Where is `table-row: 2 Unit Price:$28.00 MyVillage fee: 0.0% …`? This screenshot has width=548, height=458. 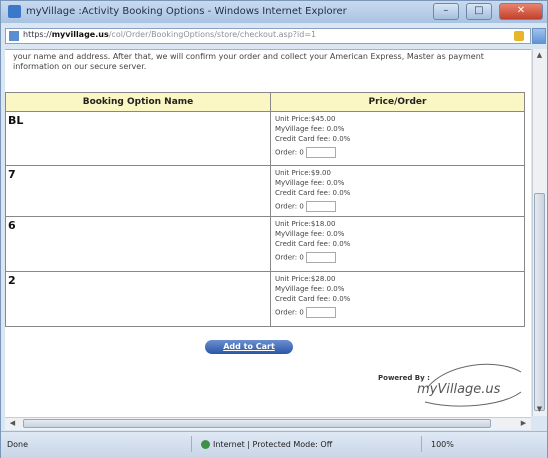 table-row: 2 Unit Price:$28.00 MyVillage fee: 0.0% … is located at coordinates (265, 299).